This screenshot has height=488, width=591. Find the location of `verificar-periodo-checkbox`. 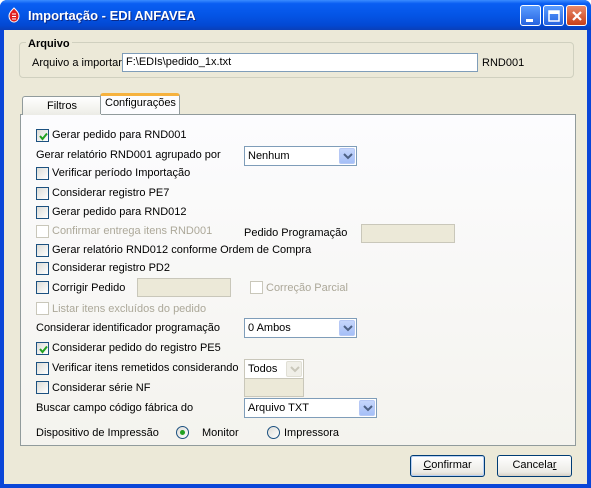

verificar-periodo-checkbox is located at coordinates (42, 173).